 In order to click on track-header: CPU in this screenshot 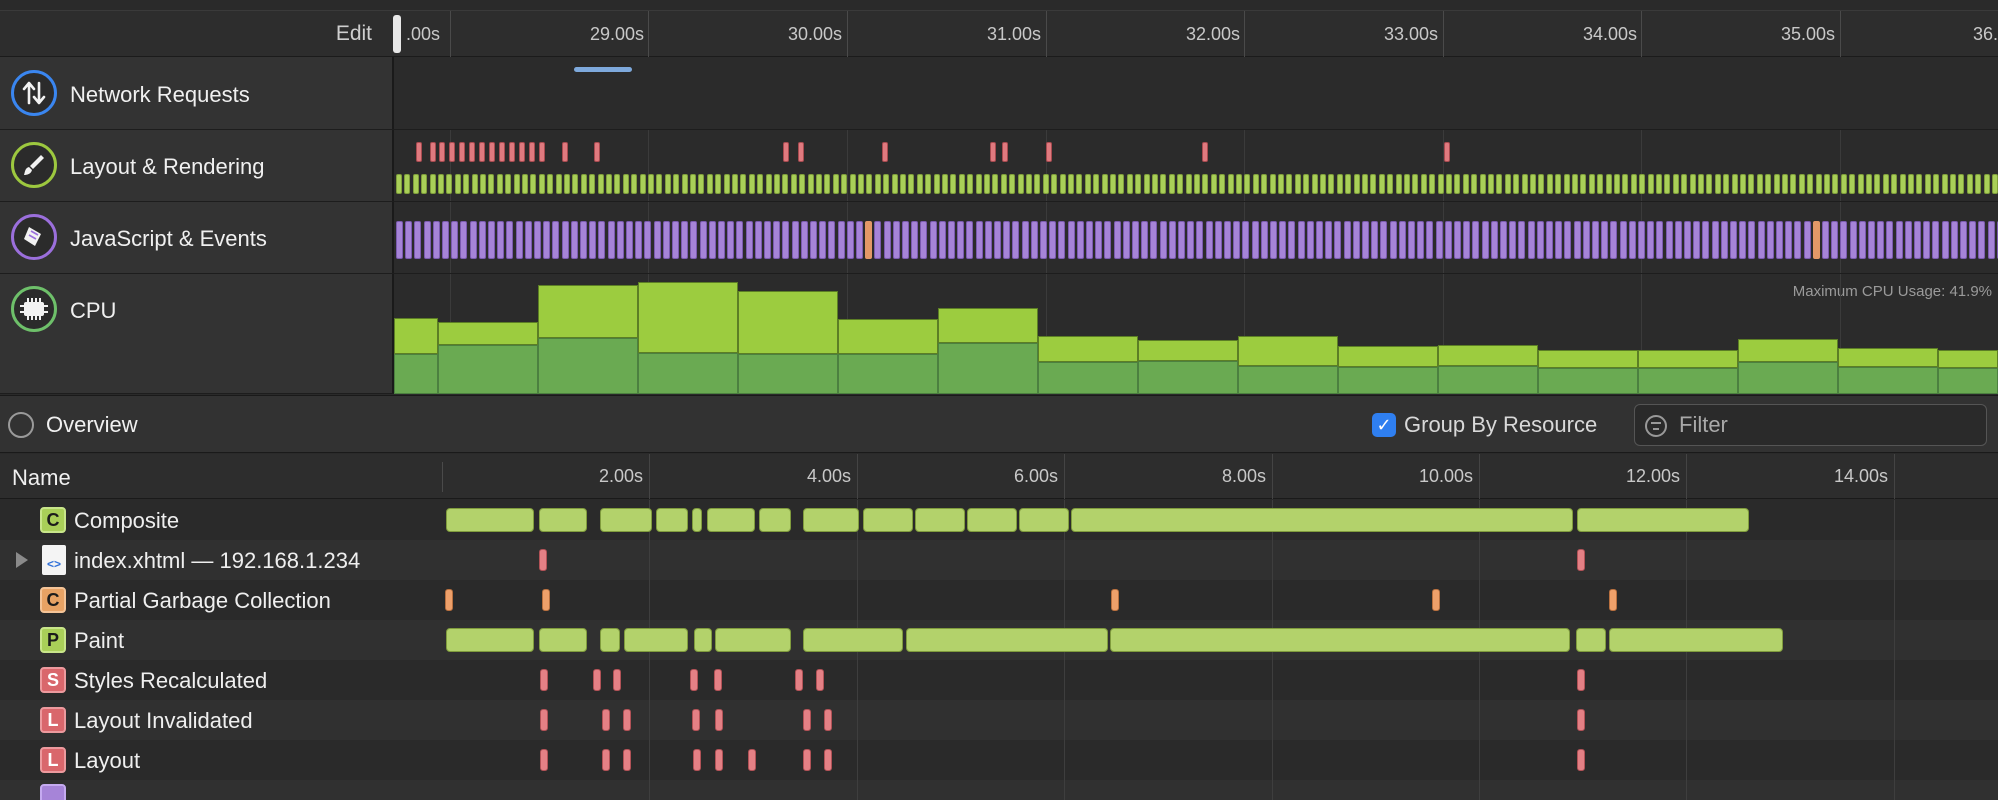, I will do `click(196, 333)`.